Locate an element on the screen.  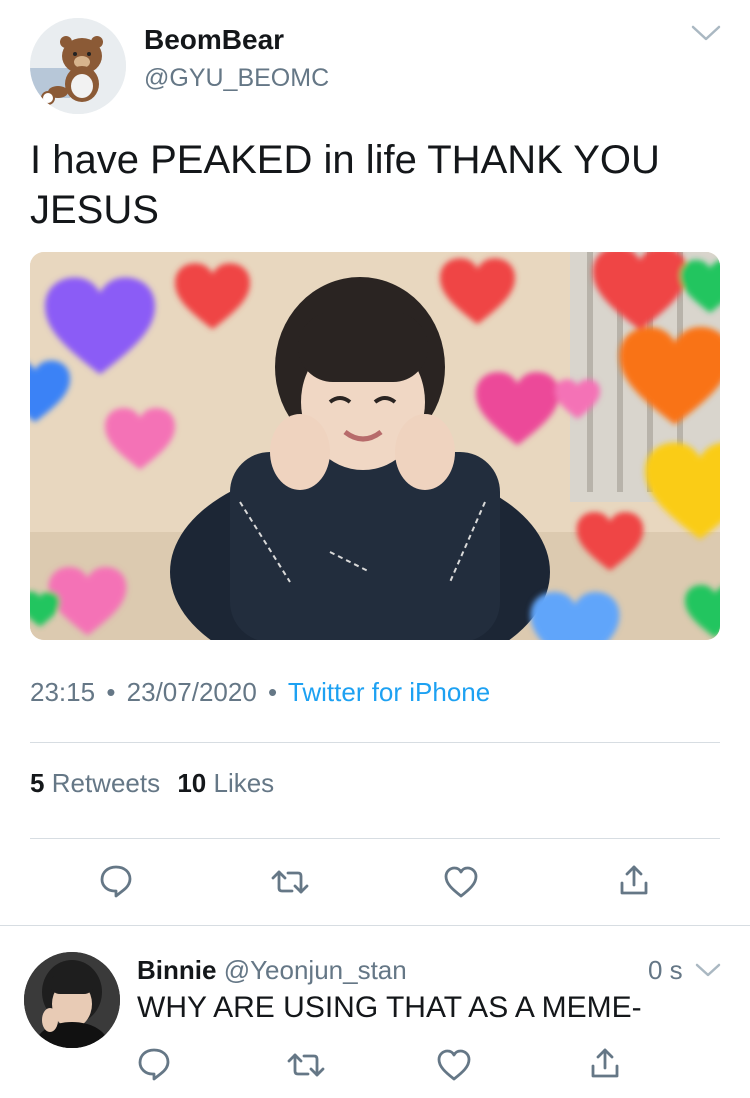
author-avatar is located at coordinates (78, 66).